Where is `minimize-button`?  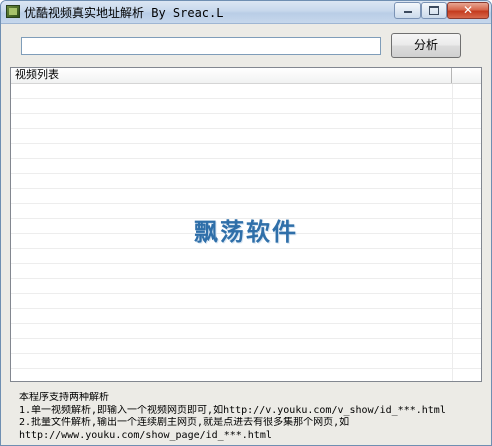 minimize-button is located at coordinates (407, 10).